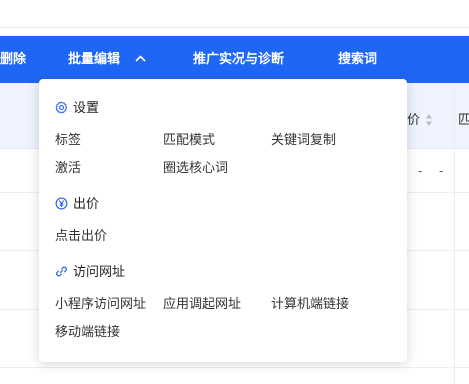 This screenshot has width=469, height=384. What do you see at coordinates (234, 367) in the screenshot?
I see `row-divider` at bounding box center [234, 367].